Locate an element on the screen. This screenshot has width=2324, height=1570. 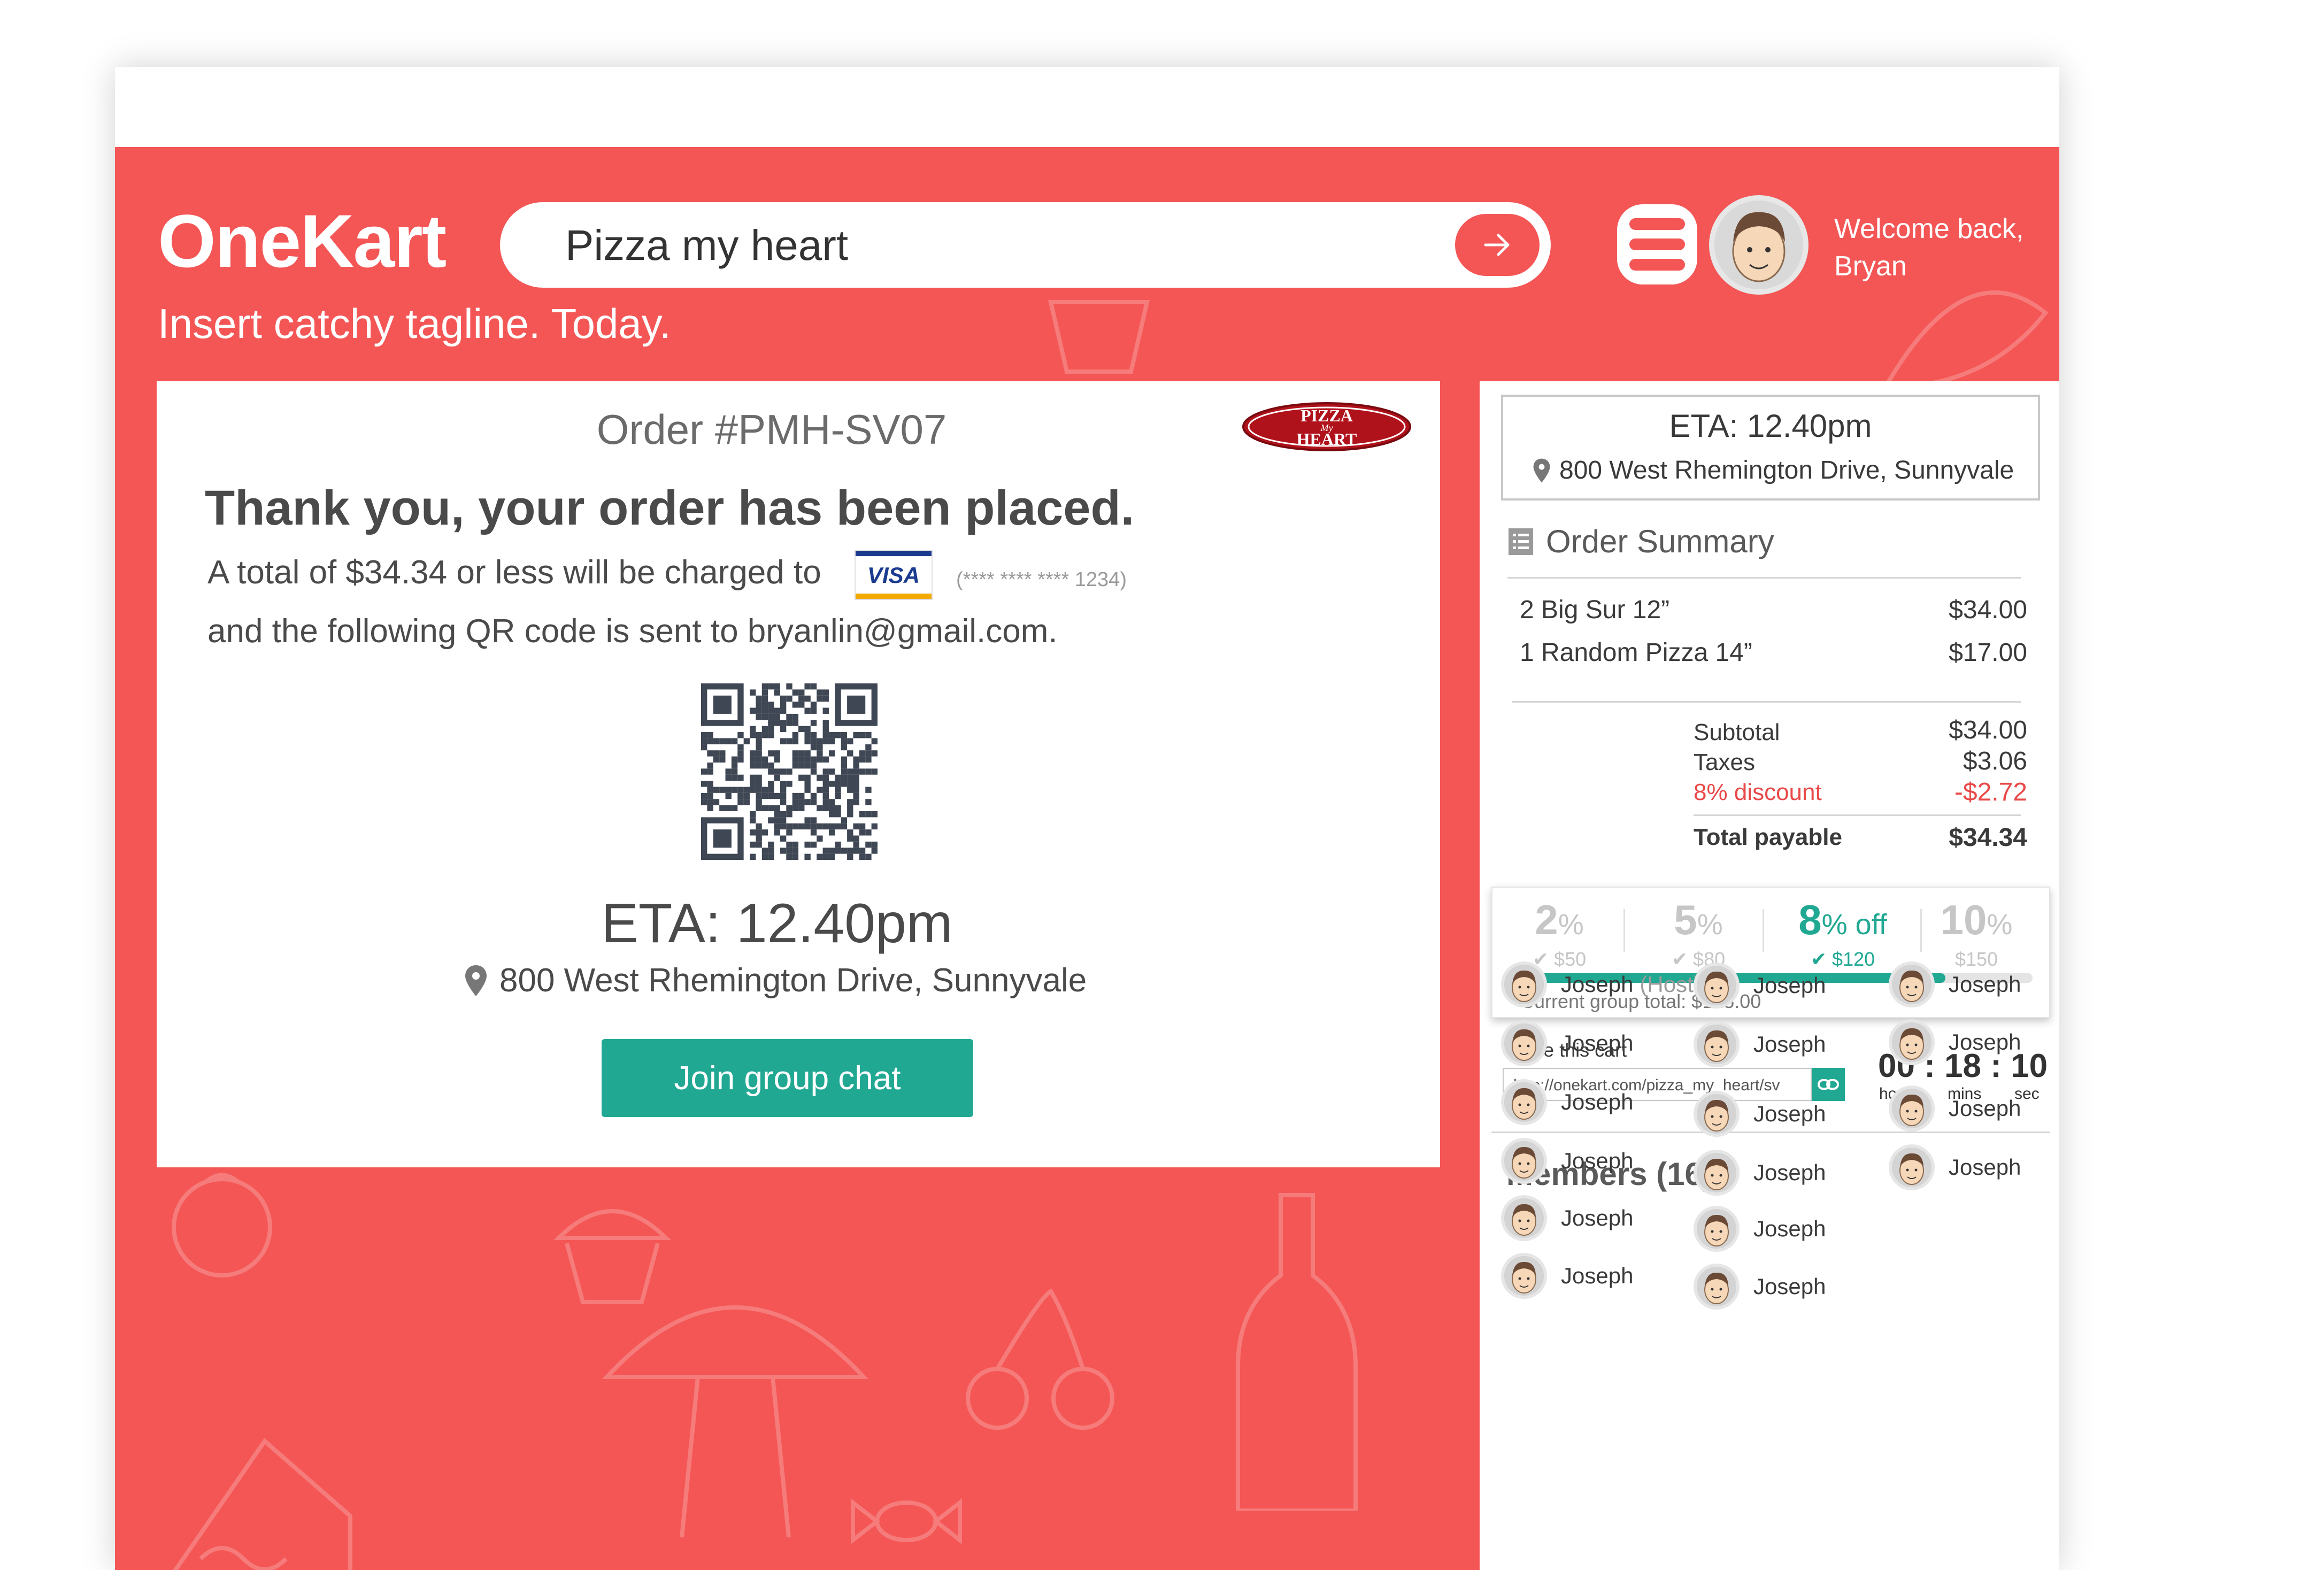
doodle-bottle-icon is located at coordinates (1297, 1352).